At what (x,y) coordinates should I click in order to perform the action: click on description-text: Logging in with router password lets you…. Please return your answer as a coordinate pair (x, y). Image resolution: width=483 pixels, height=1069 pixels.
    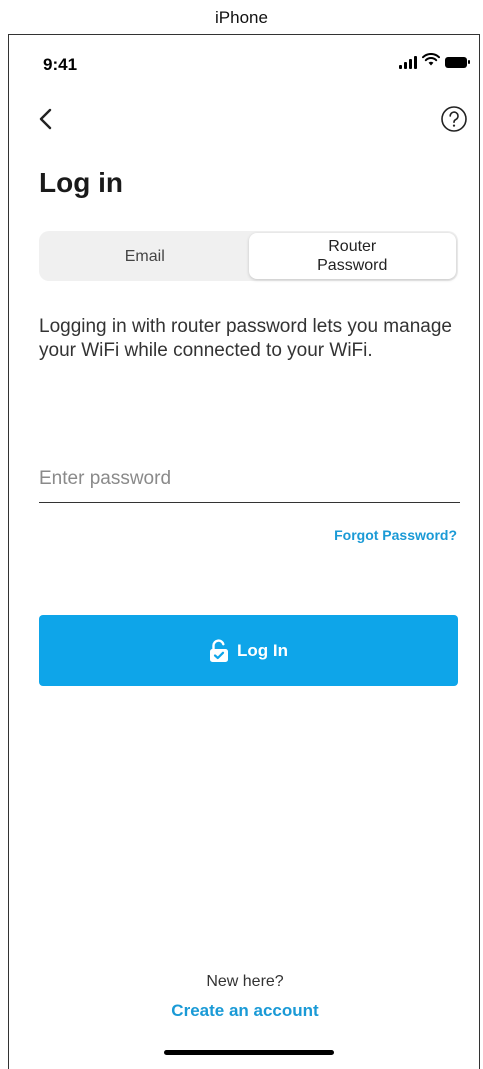
    Looking at the image, I should click on (245, 338).